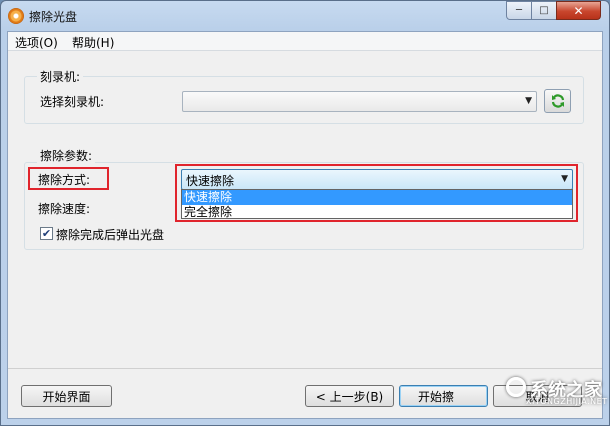 Image resolution: width=610 pixels, height=426 pixels. What do you see at coordinates (443, 396) in the screenshot?
I see `start-erase-button: 开始擦` at bounding box center [443, 396].